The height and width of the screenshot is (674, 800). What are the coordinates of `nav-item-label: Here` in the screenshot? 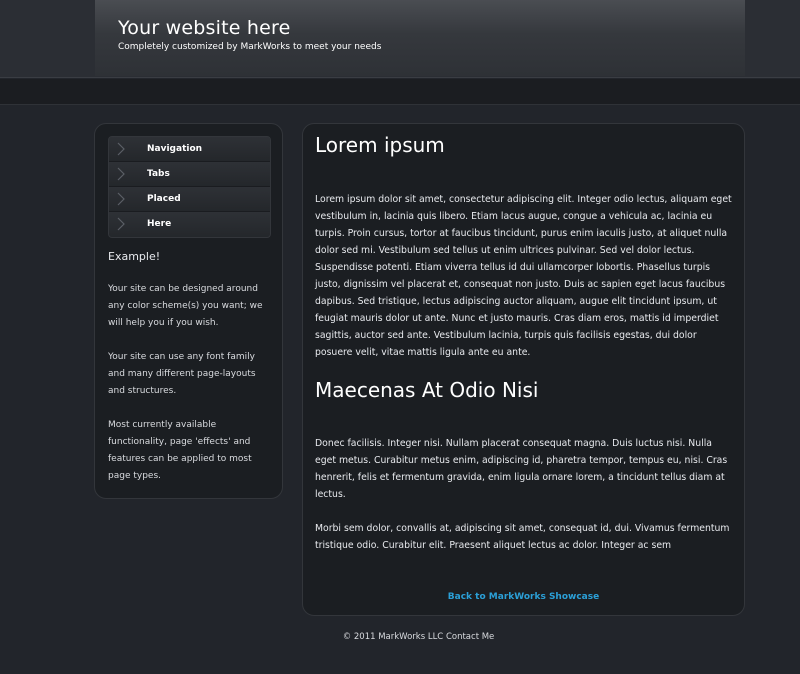 It's located at (159, 224).